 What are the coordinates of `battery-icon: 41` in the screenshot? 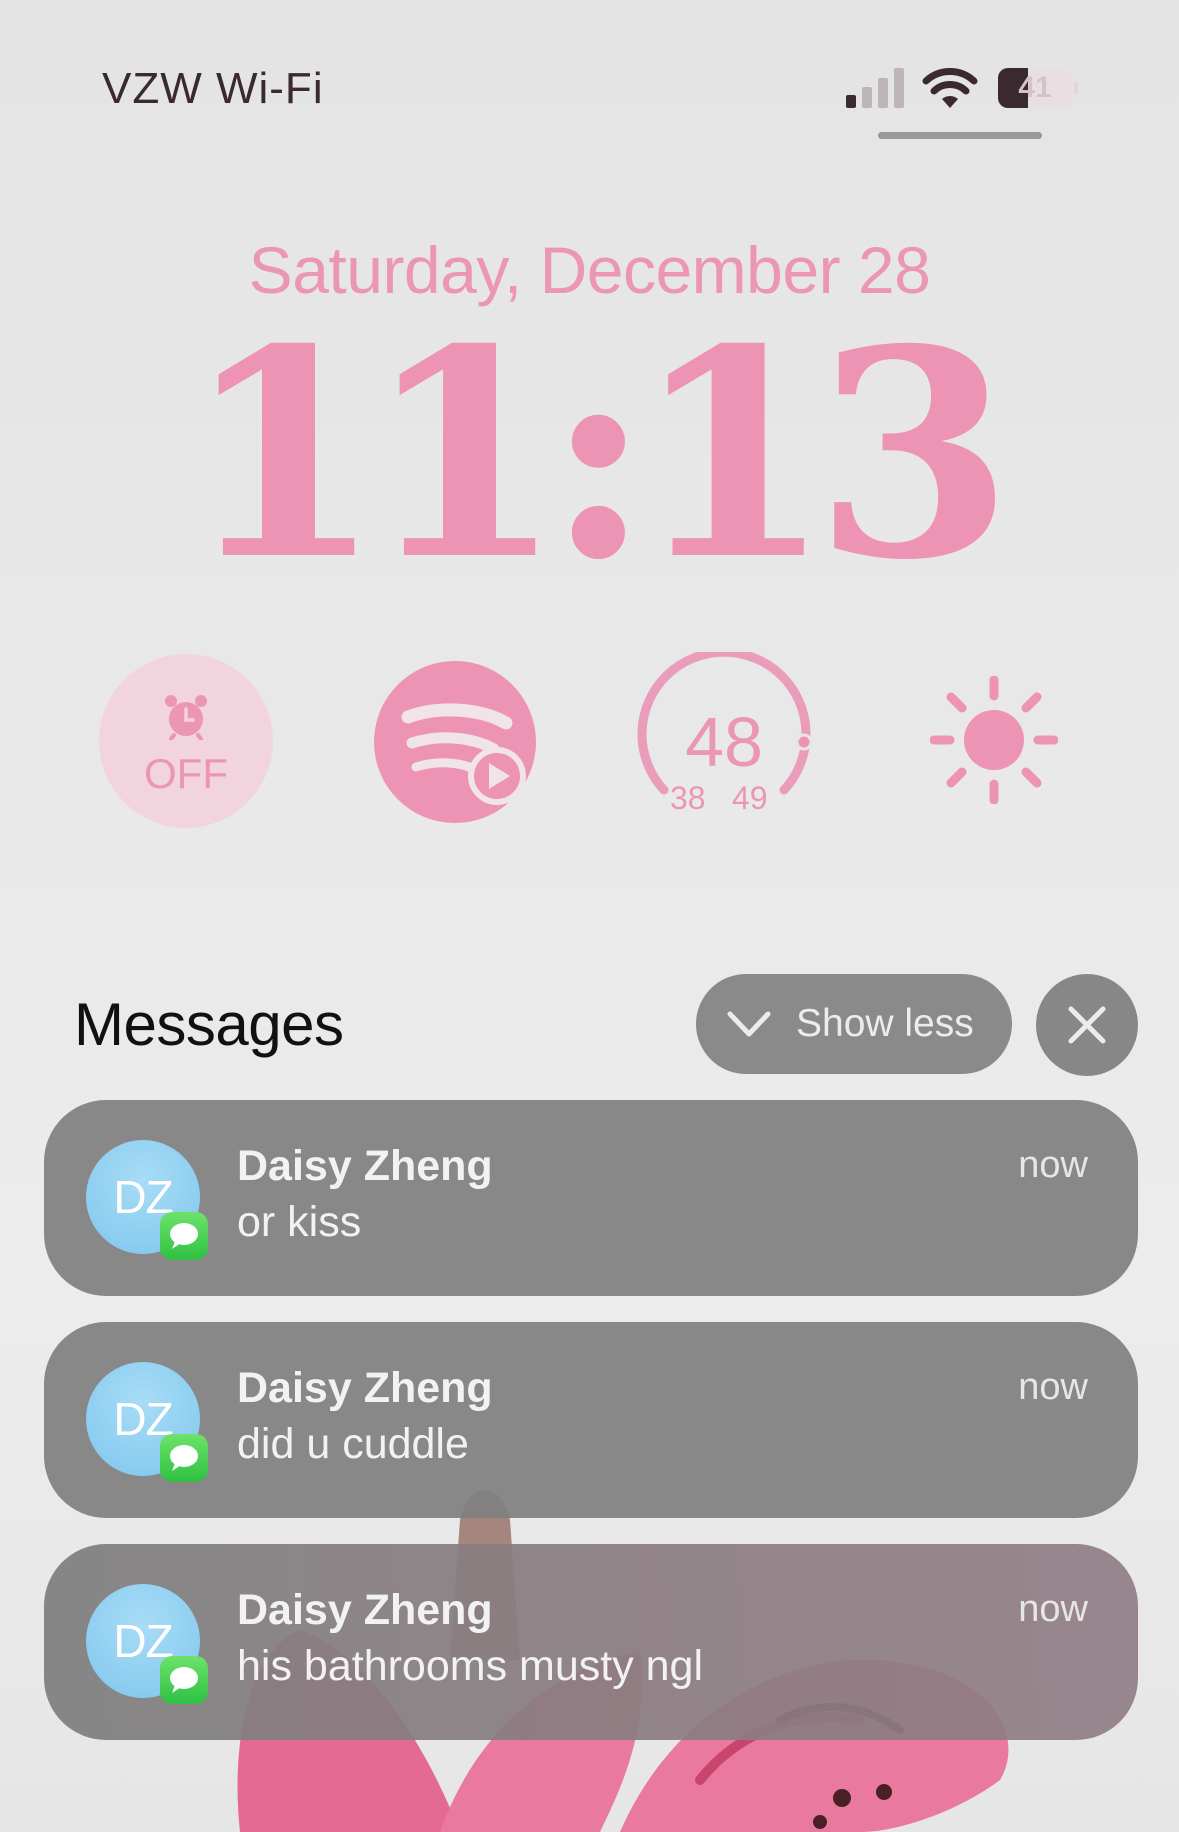 It's located at (1038, 88).